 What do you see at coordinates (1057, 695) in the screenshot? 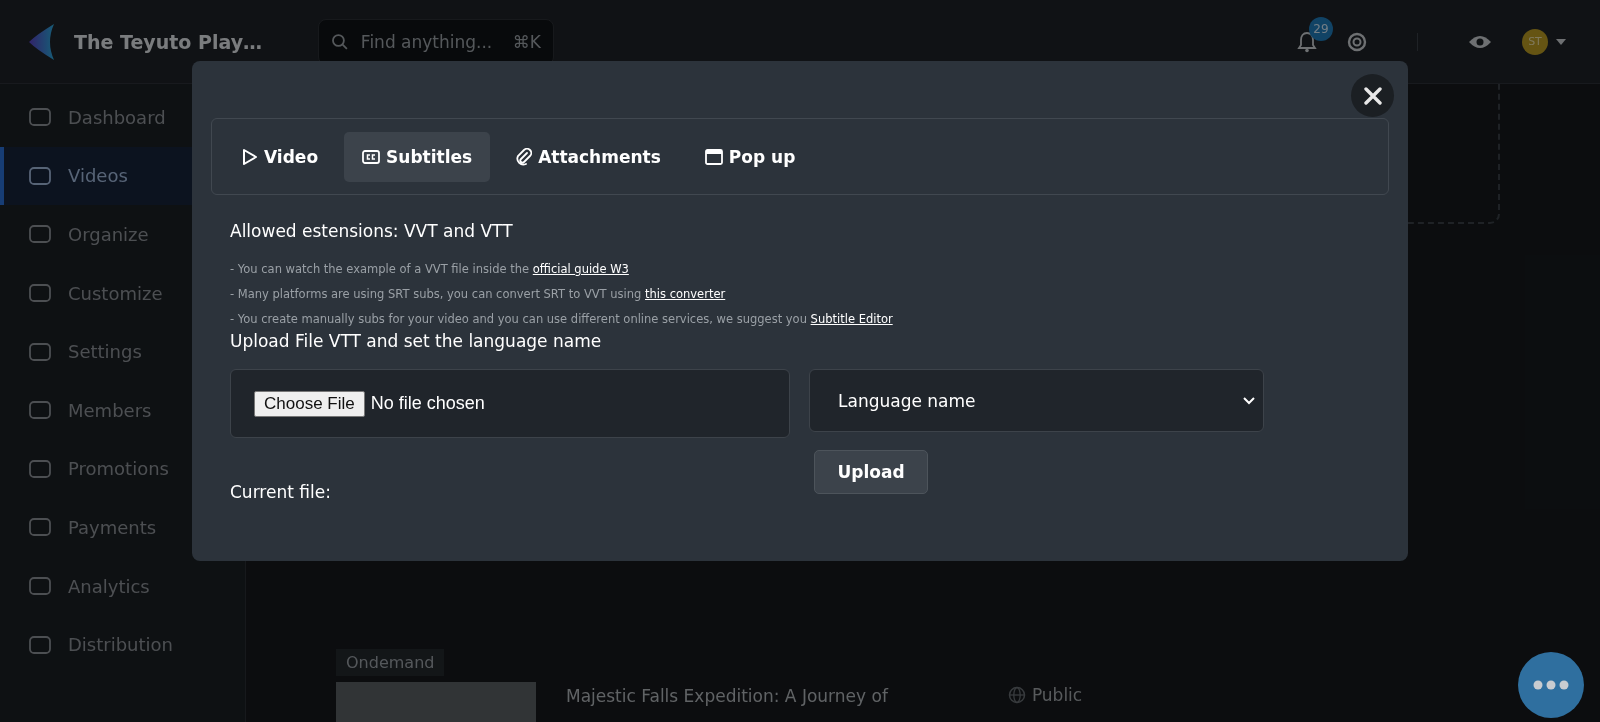
I see `visibility-text: Public` at bounding box center [1057, 695].